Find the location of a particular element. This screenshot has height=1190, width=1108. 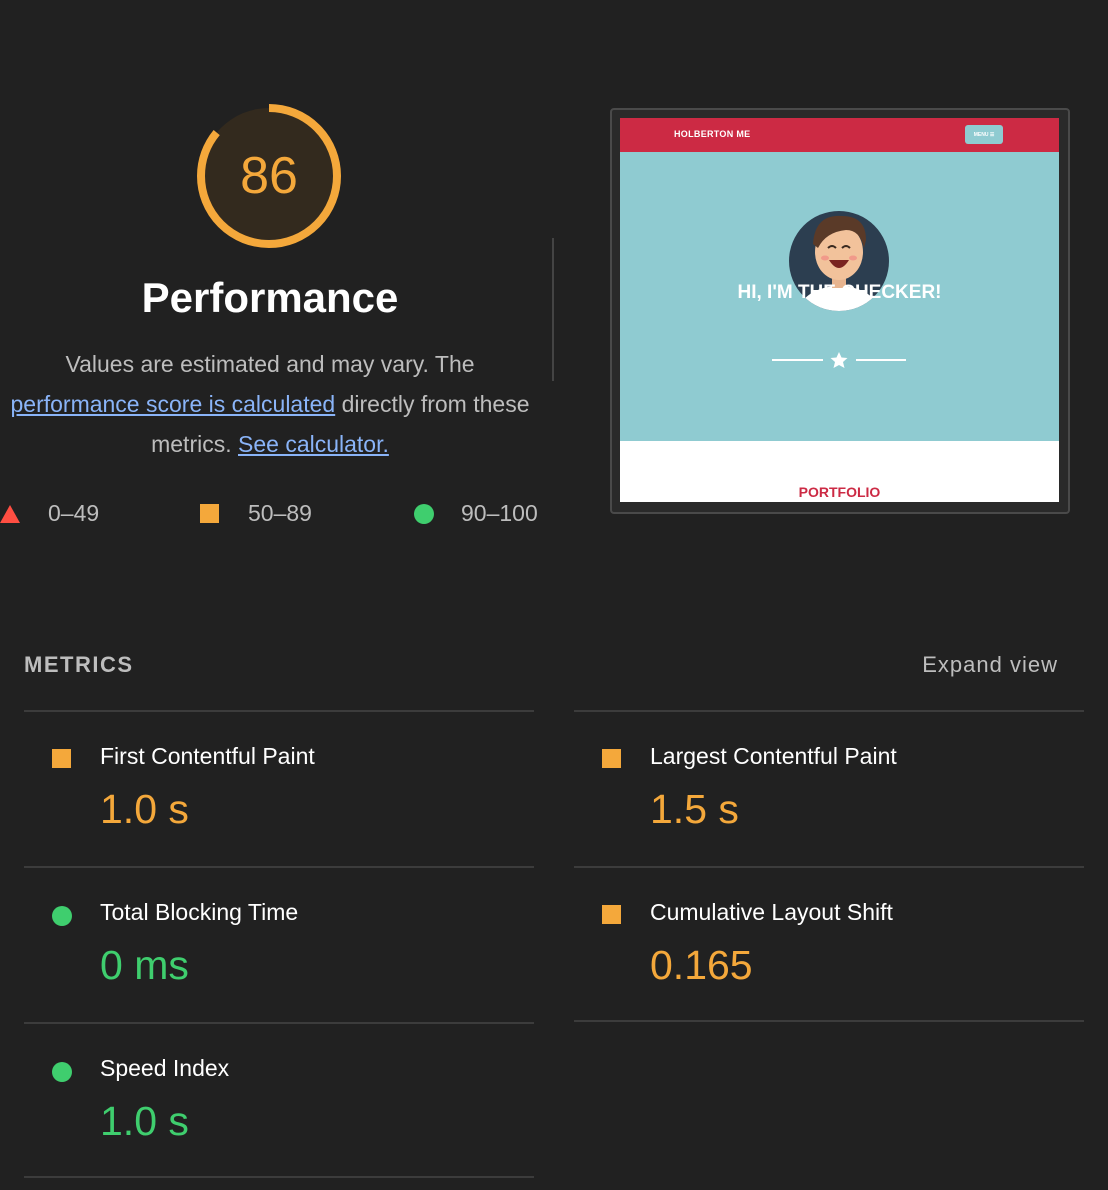

metric-cumulative-layout-shift: Cumulative Layout Shift 0.165 is located at coordinates (829, 945).